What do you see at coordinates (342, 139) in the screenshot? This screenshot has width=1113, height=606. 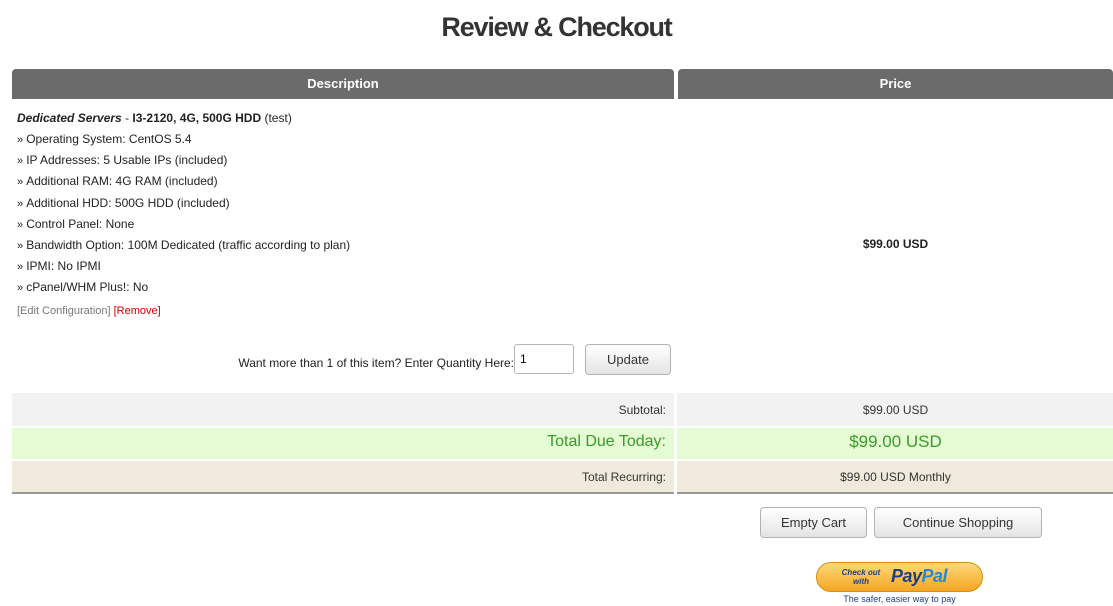 I see `item-option: Operating System: CentOS 5.4` at bounding box center [342, 139].